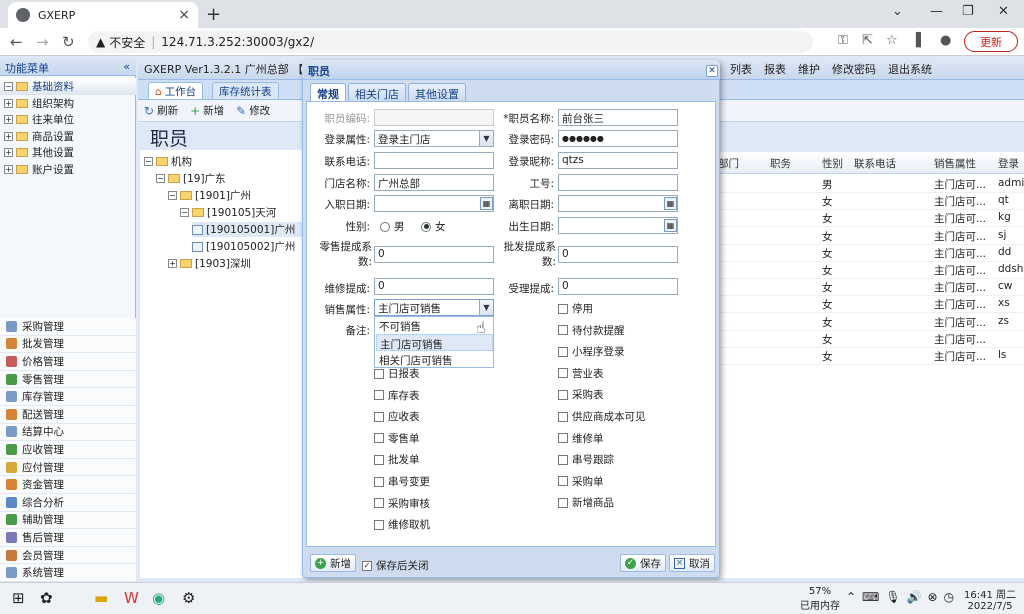 The width and height of the screenshot is (1024, 614). Describe the element at coordinates (581, 394) in the screenshot. I see `checkbox-item: 采购表` at that location.